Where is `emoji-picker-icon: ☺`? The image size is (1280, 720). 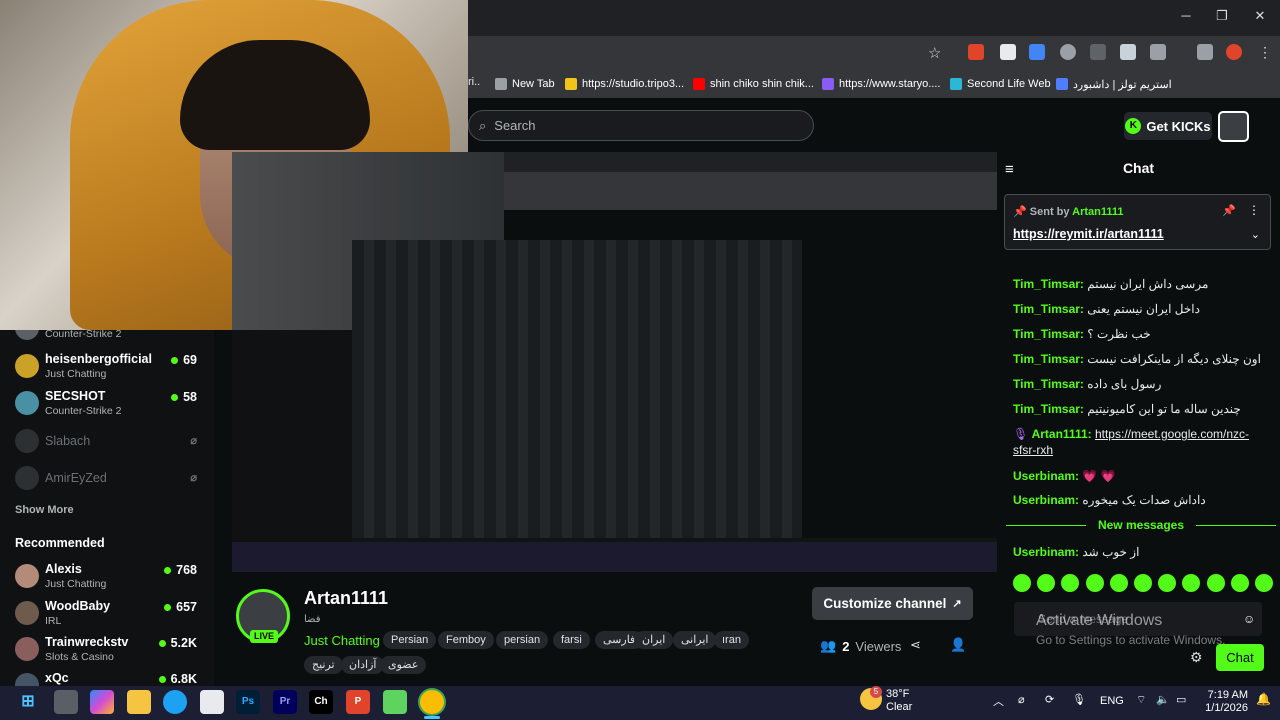
emoji-picker-icon: ☺ is located at coordinates (1249, 619).